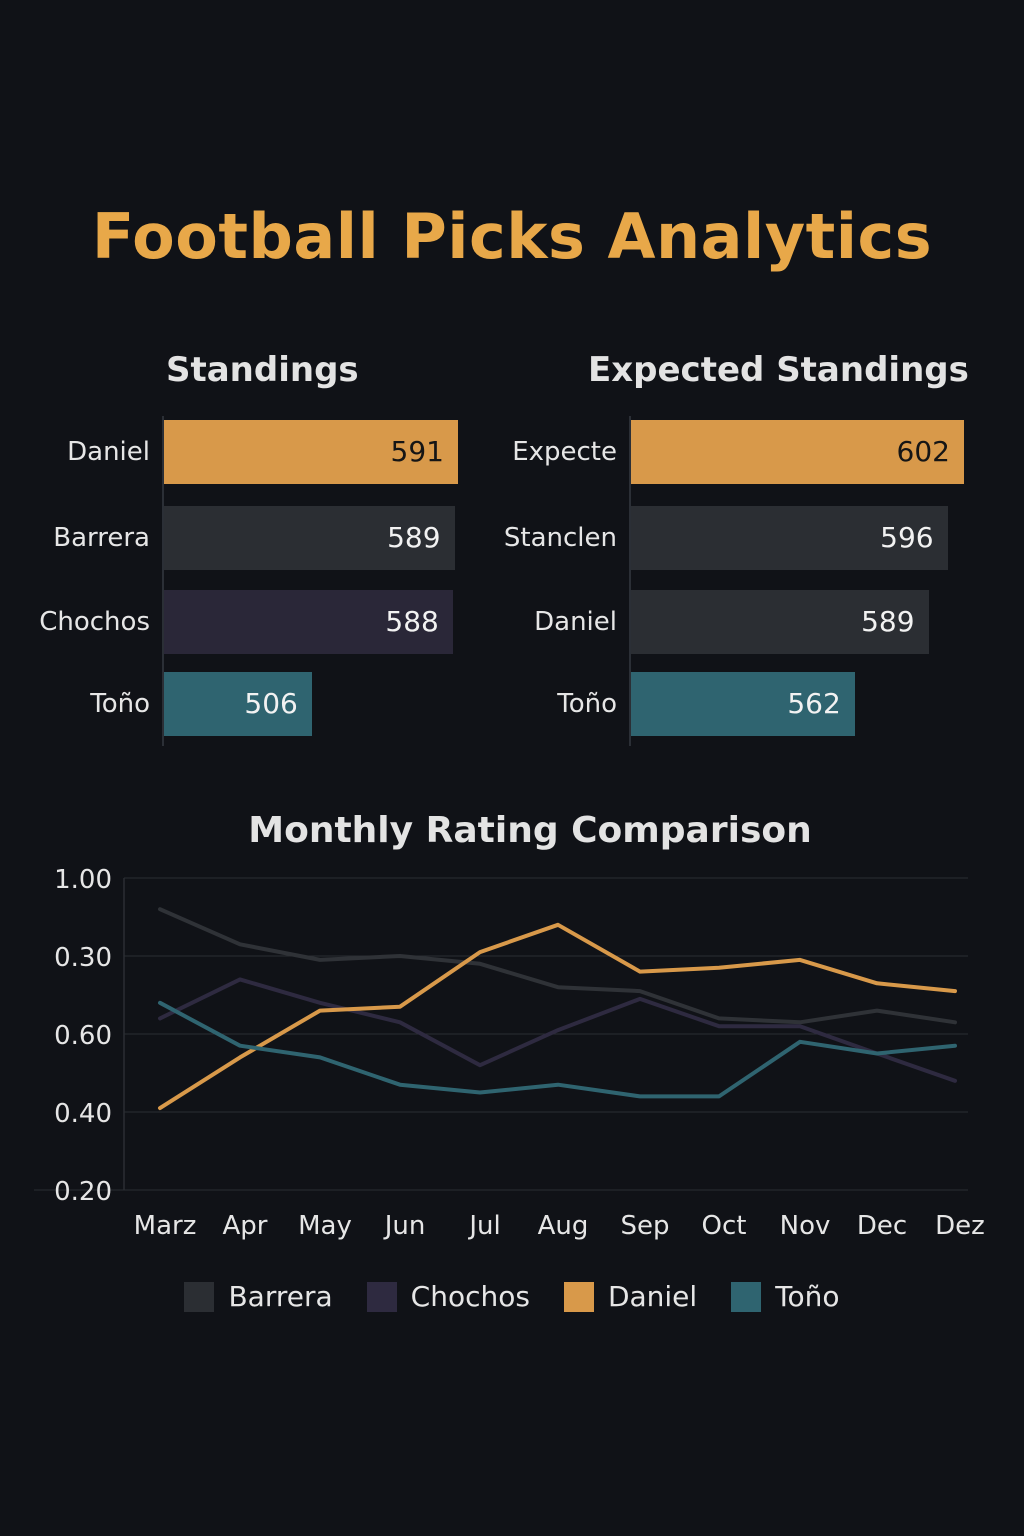  What do you see at coordinates (743, 704) in the screenshot?
I see `bar-too: 562` at bounding box center [743, 704].